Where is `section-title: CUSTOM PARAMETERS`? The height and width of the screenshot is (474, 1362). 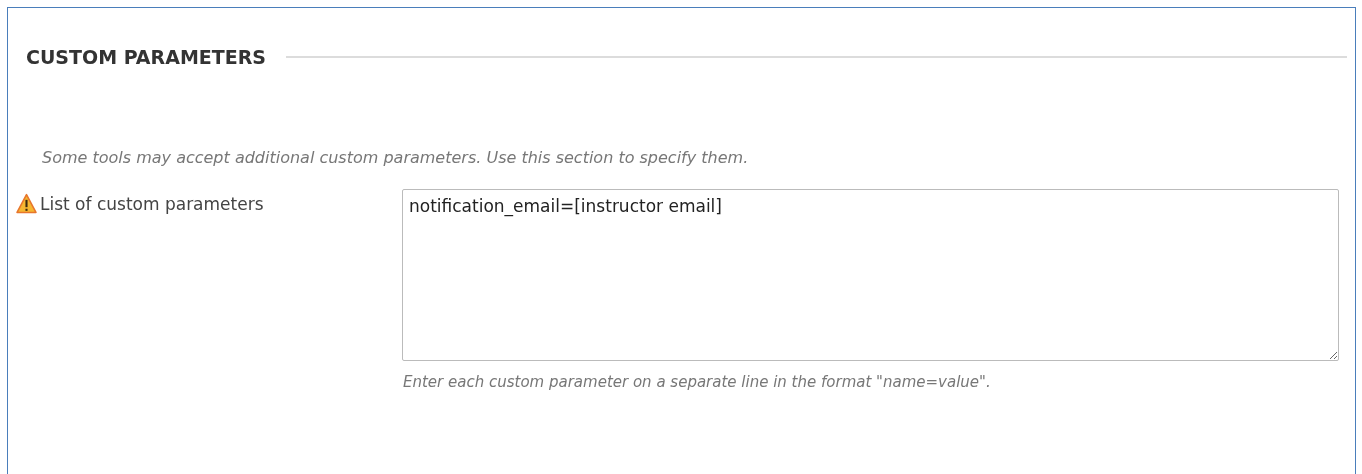
section-title: CUSTOM PARAMETERS is located at coordinates (146, 57).